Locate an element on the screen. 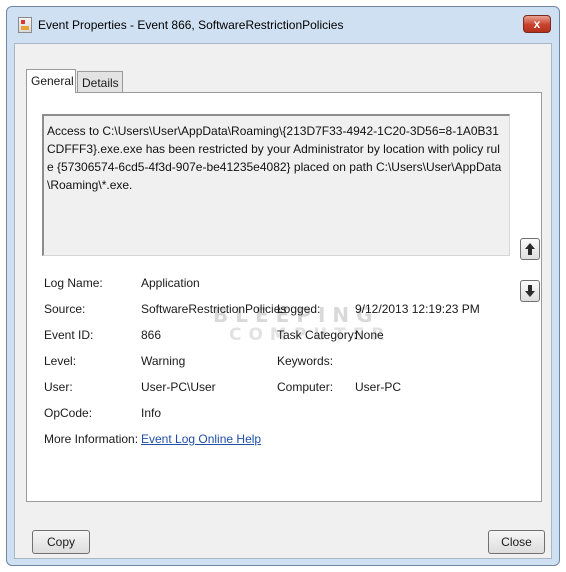 The width and height of the screenshot is (566, 572). previous-event-button is located at coordinates (530, 249).